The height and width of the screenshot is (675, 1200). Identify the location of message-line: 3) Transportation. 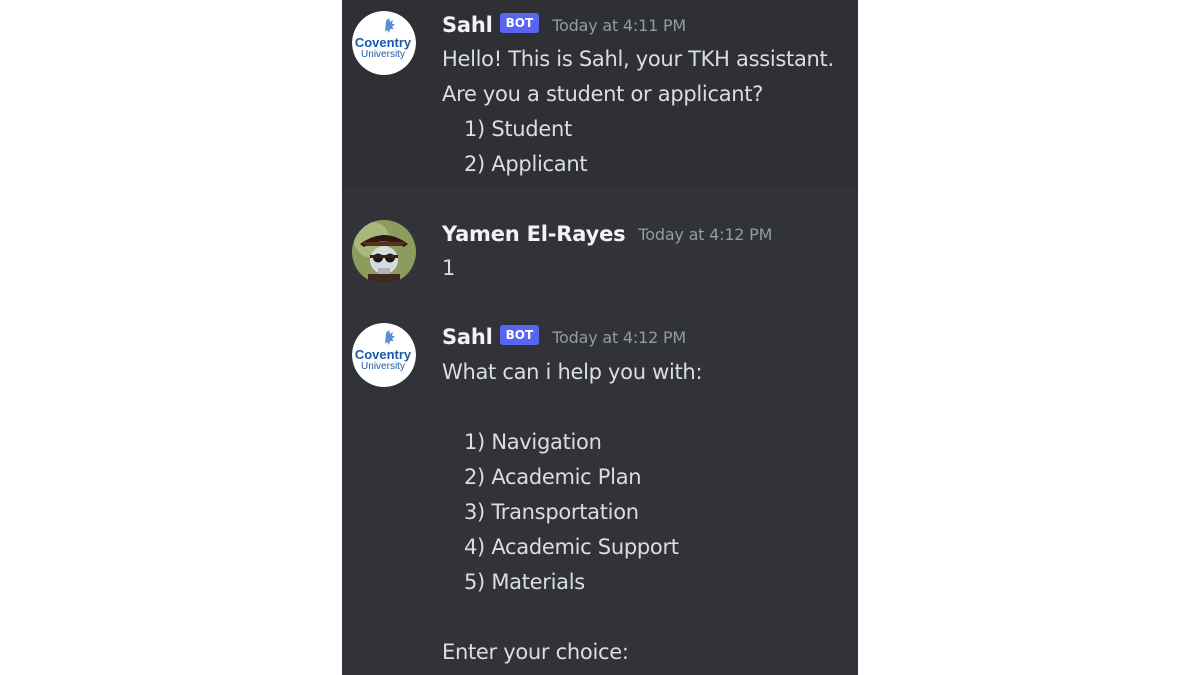
(551, 512).